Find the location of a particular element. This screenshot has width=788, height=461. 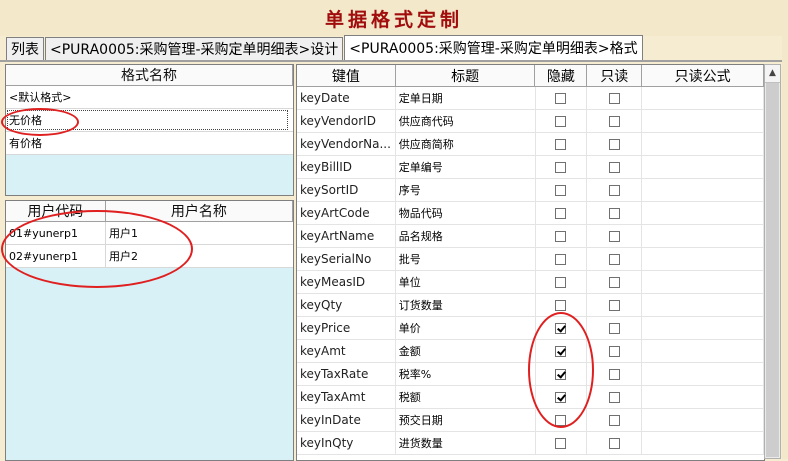

field-row: keyVendorNa... 供应商简称 is located at coordinates (530, 144).